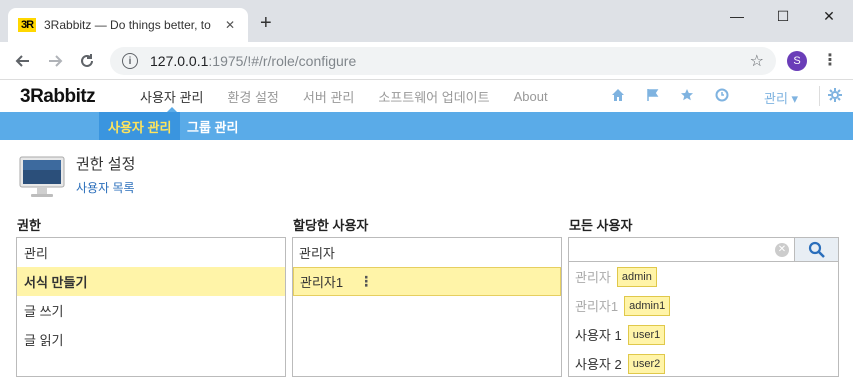  What do you see at coordinates (829, 16) in the screenshot?
I see `close-window-button: ✕` at bounding box center [829, 16].